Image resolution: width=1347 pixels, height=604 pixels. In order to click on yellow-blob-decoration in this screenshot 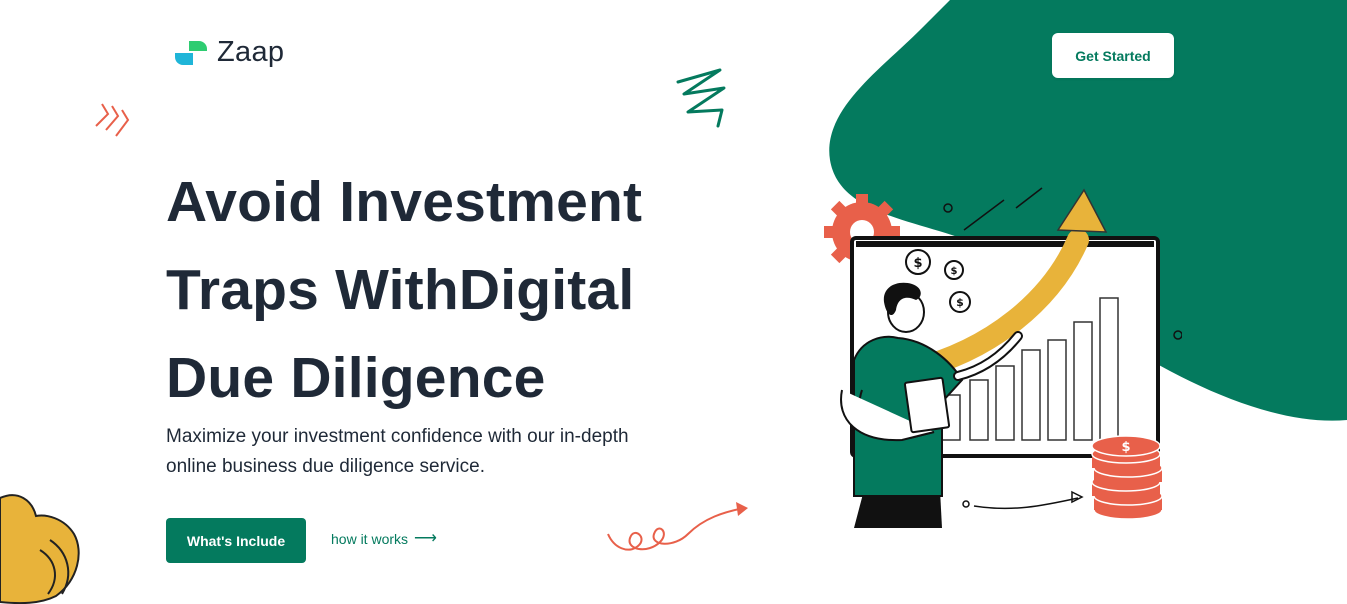, I will do `click(40, 549)`.